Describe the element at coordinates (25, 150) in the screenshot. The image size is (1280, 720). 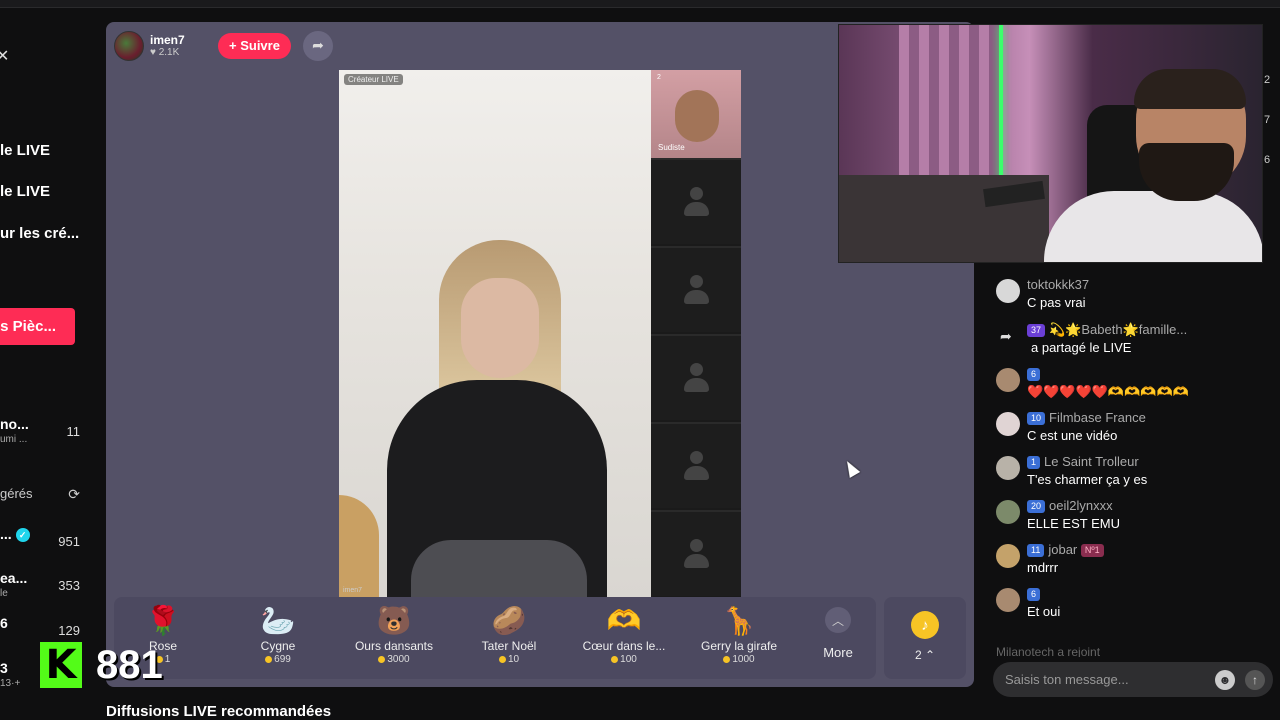
I see `sidebar-link-live: le LIVE` at that location.